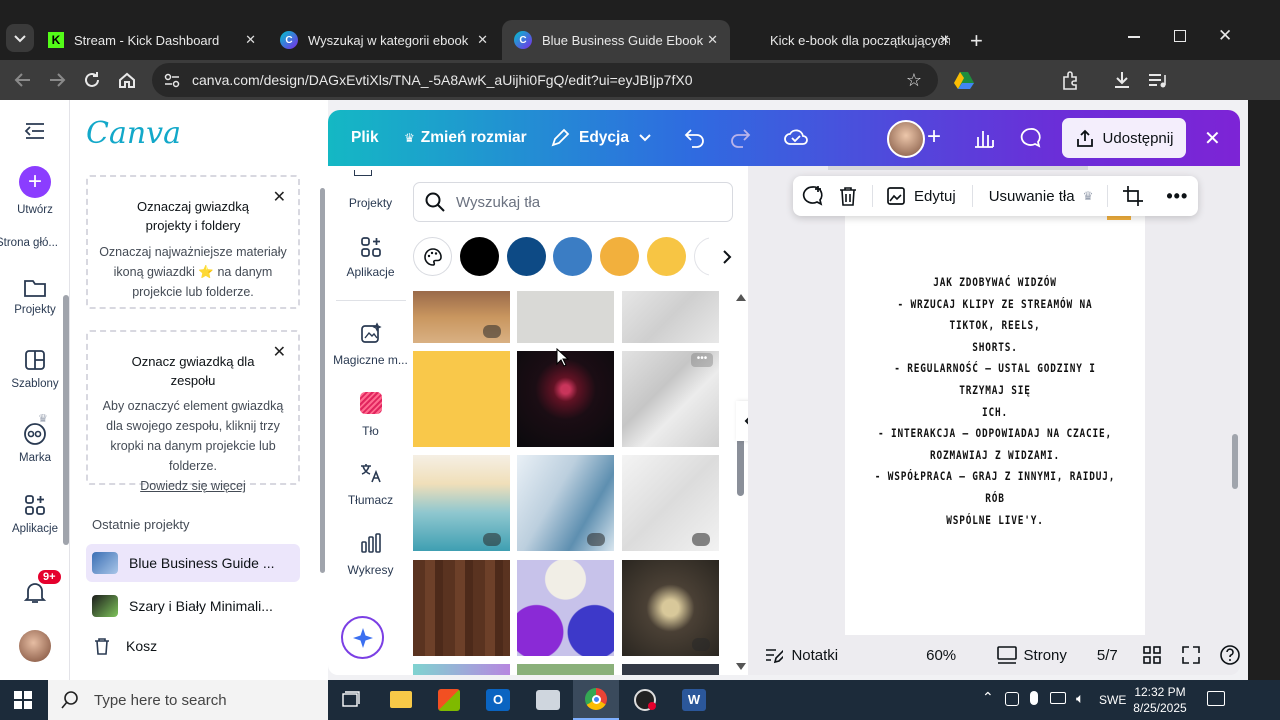 The height and width of the screenshot is (720, 1280). Describe the element at coordinates (35, 646) in the screenshot. I see `user-avatar` at that location.